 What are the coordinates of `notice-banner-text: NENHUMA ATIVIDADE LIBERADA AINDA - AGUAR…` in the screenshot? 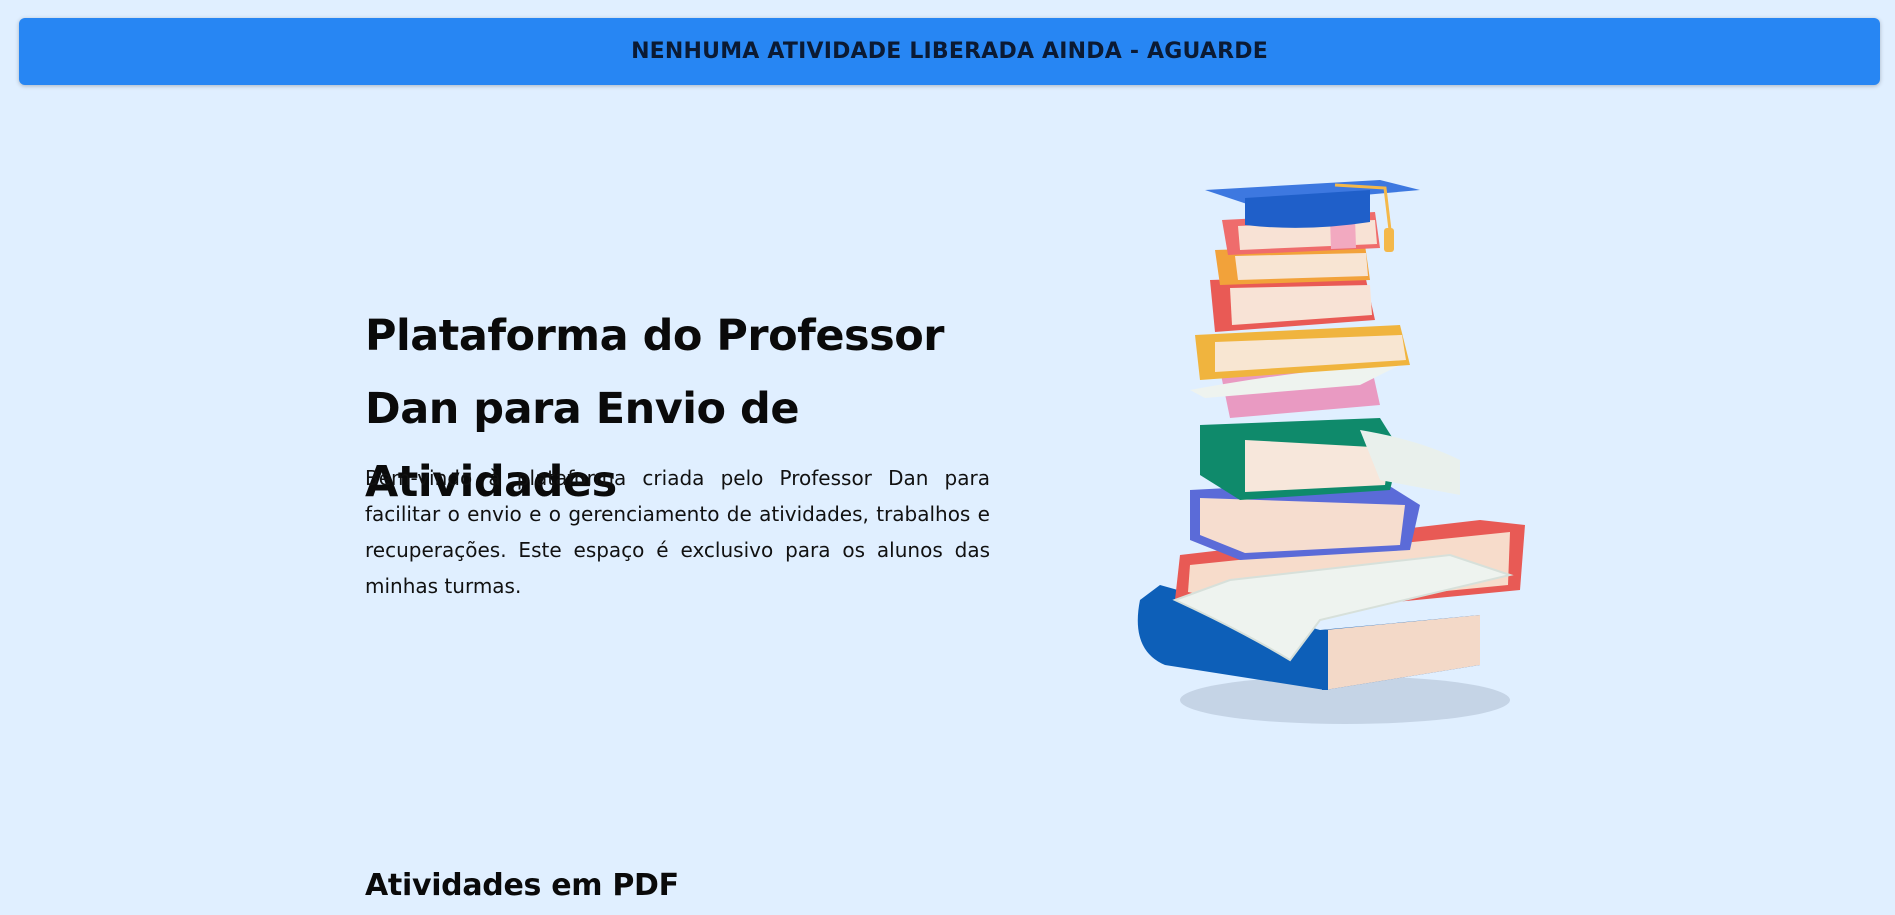 It's located at (949, 51).